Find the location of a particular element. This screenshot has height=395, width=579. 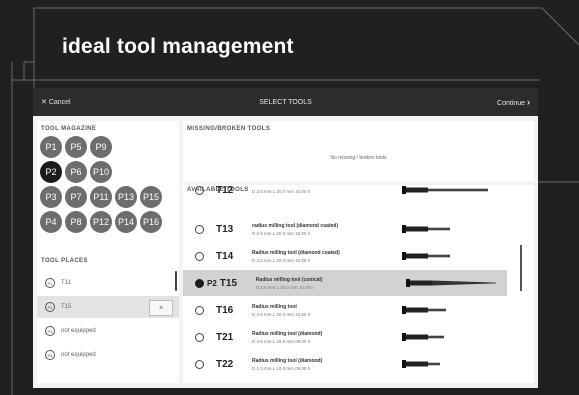

magazine-row: P1 P5 P9 is located at coordinates (109, 147).